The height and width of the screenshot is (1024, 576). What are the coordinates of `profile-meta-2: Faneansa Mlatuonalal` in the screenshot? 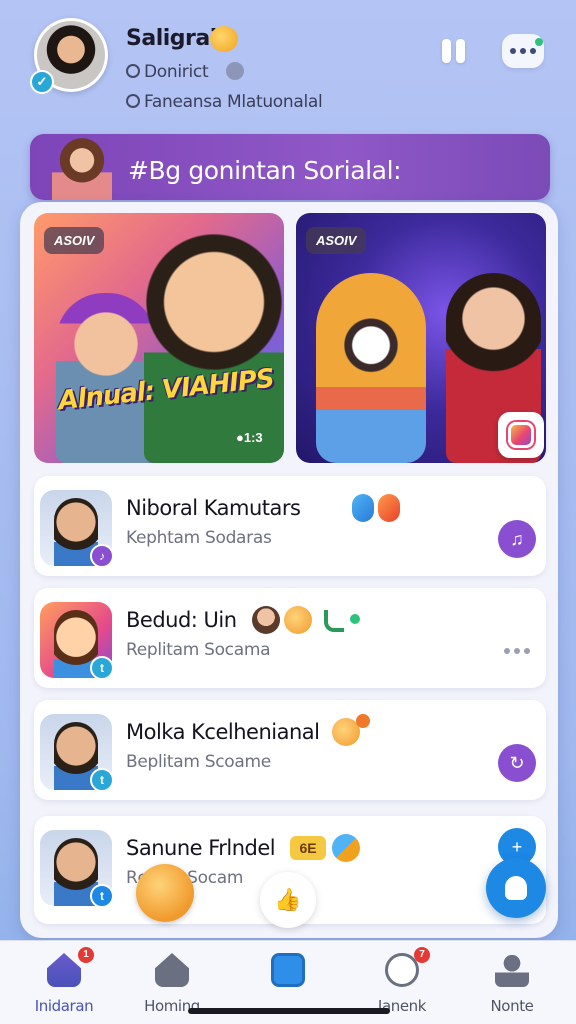 It's located at (224, 102).